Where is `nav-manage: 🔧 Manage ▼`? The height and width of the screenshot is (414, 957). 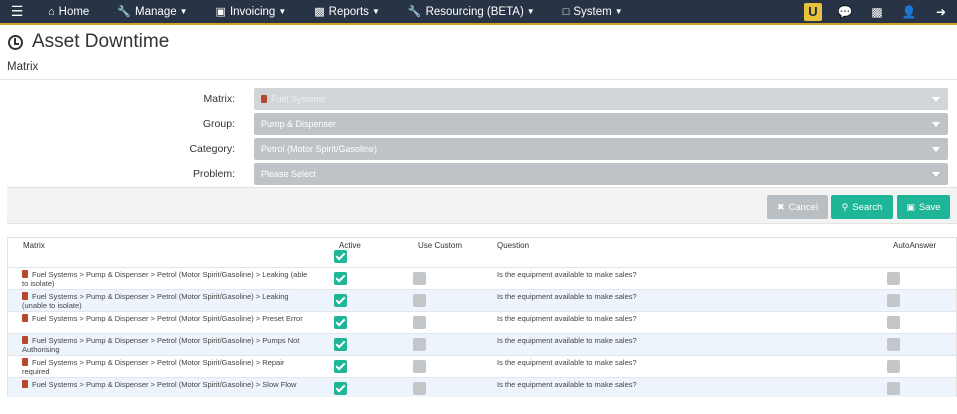 nav-manage: 🔧 Manage ▼ is located at coordinates (152, 11).